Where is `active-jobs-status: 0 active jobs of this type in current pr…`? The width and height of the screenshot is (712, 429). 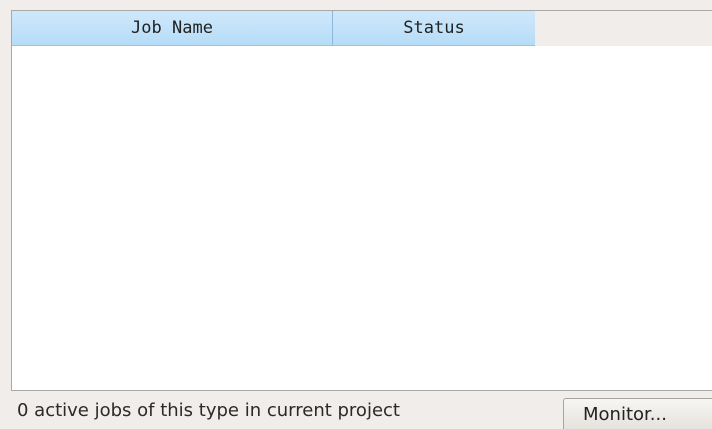 active-jobs-status: 0 active jobs of this type in current pr… is located at coordinates (208, 410).